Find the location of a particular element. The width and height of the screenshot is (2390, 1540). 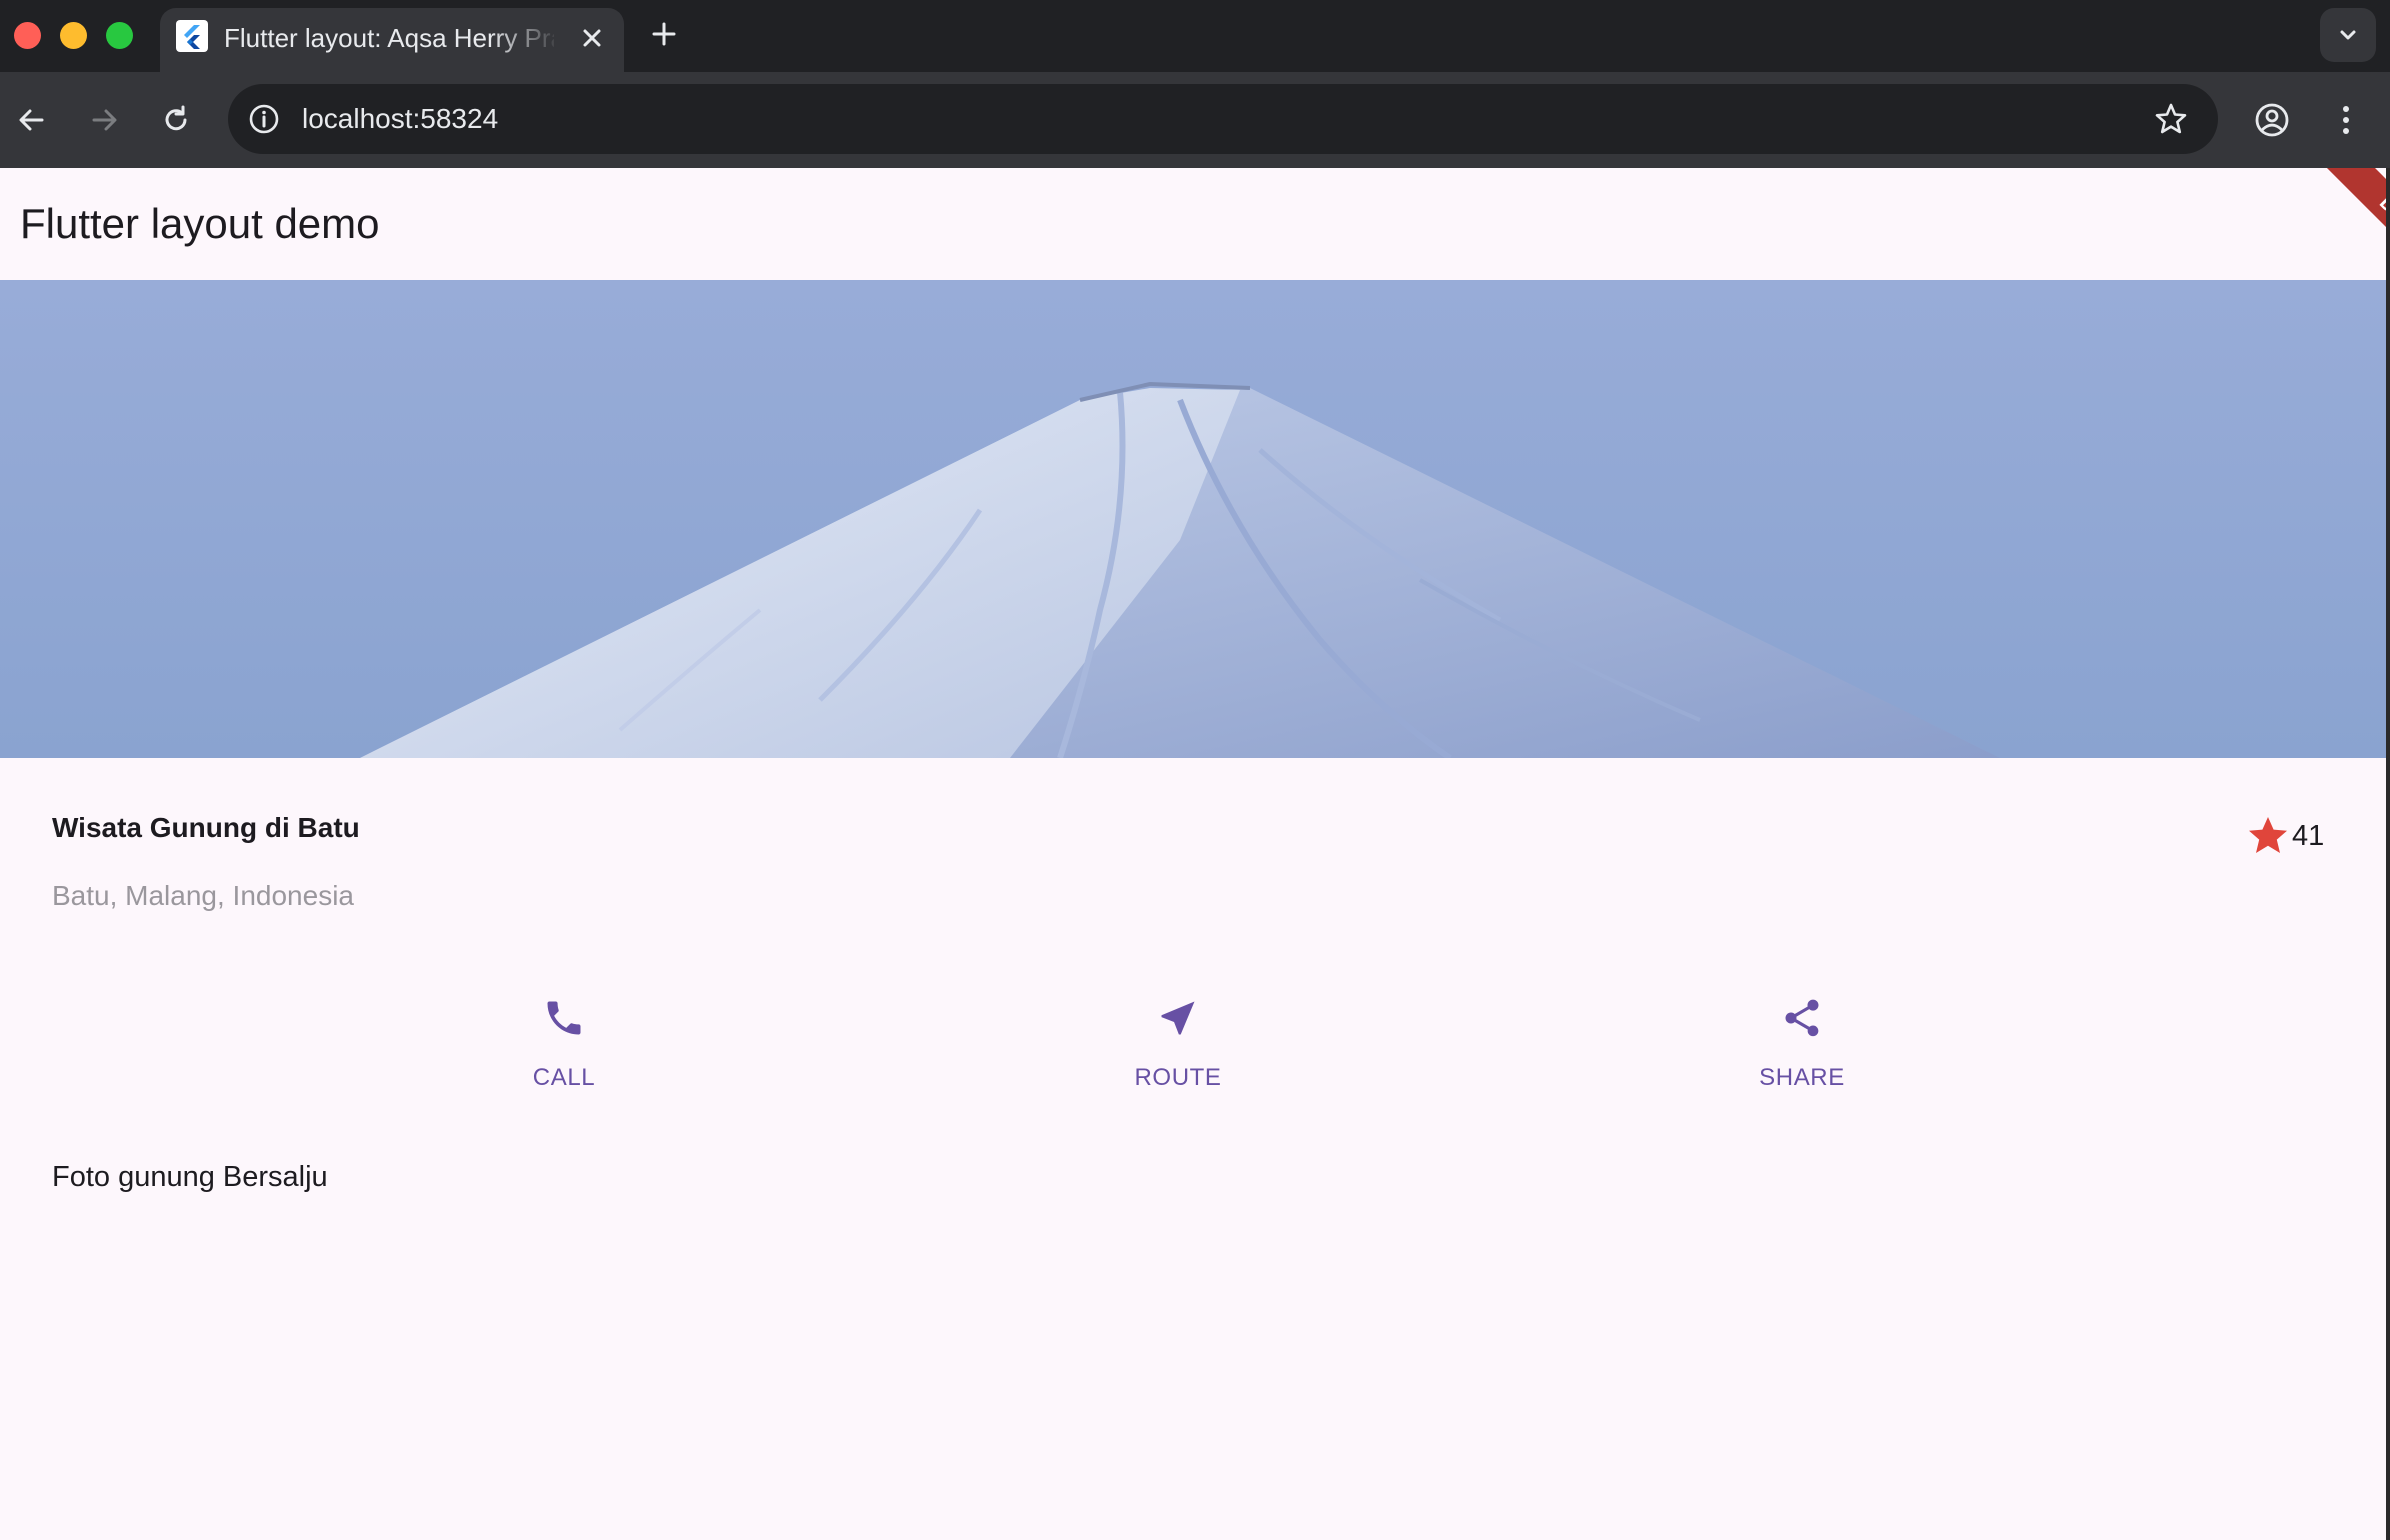

app-bar: Flutter layout demo is located at coordinates (1195, 224).